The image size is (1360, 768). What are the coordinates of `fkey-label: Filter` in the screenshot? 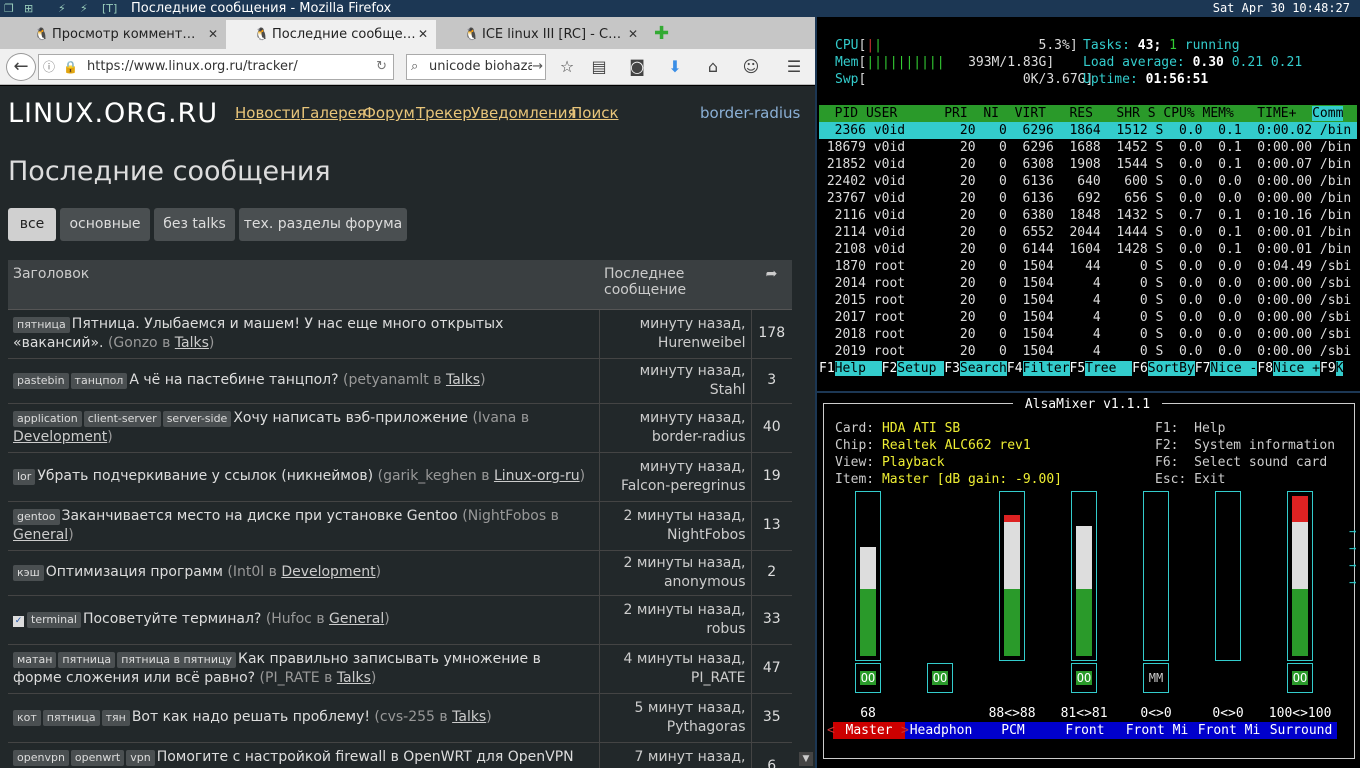 It's located at (1046, 368).